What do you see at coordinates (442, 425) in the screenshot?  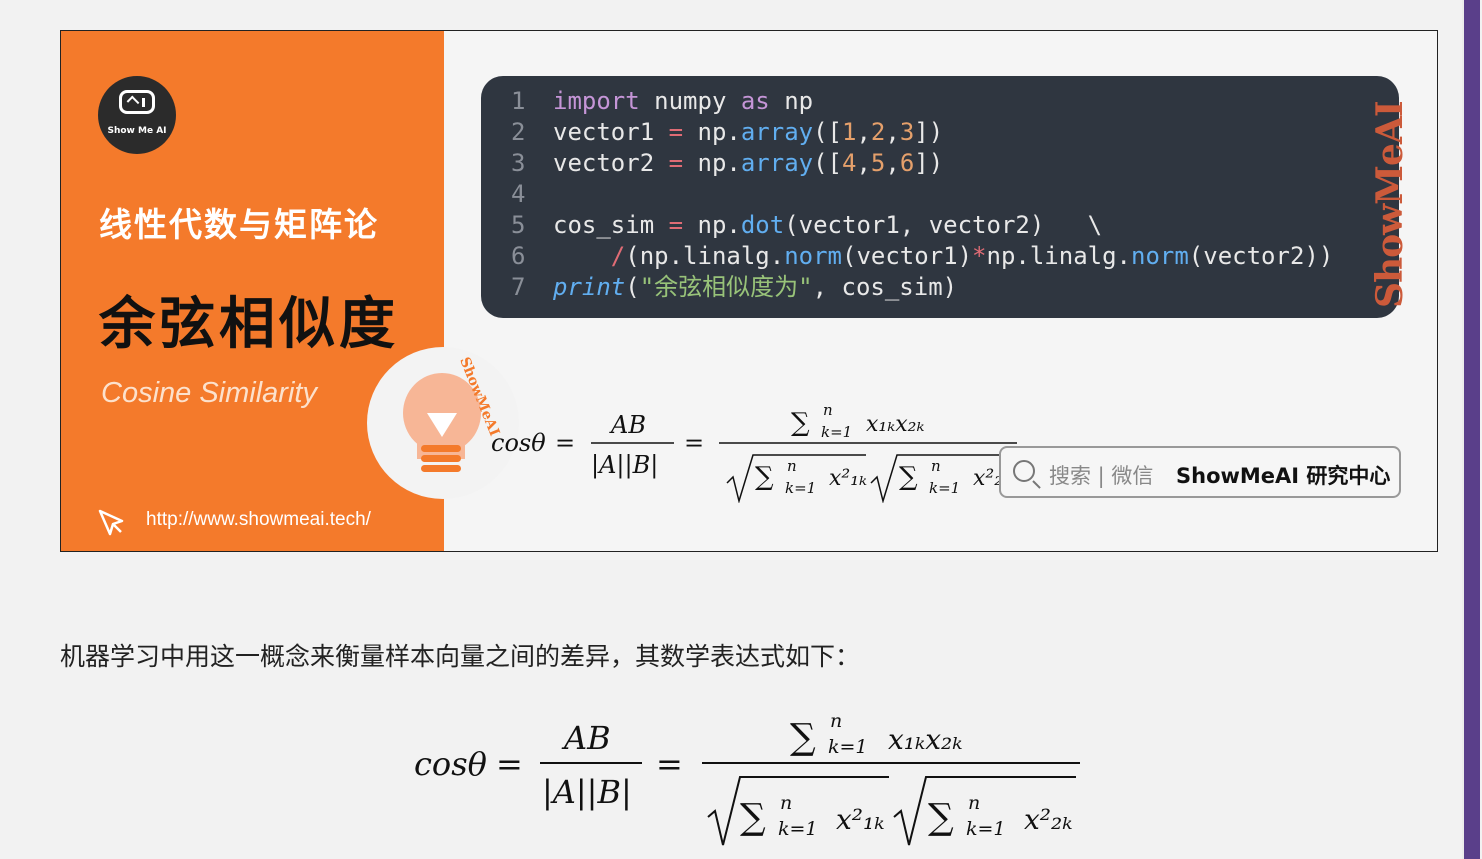 I see `bulb-filament` at bounding box center [442, 425].